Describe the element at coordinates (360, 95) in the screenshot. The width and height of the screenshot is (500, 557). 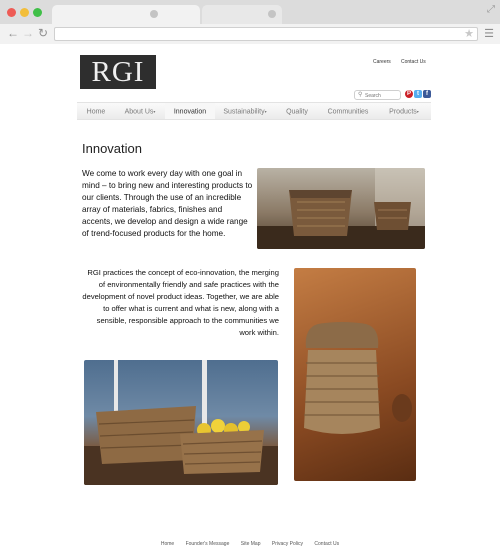
I see `search-icon: ⚲` at that location.